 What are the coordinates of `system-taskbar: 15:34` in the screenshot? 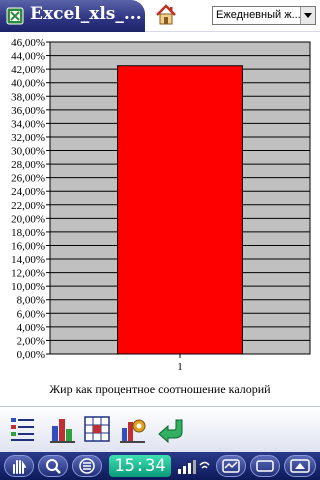 It's located at (160, 466).